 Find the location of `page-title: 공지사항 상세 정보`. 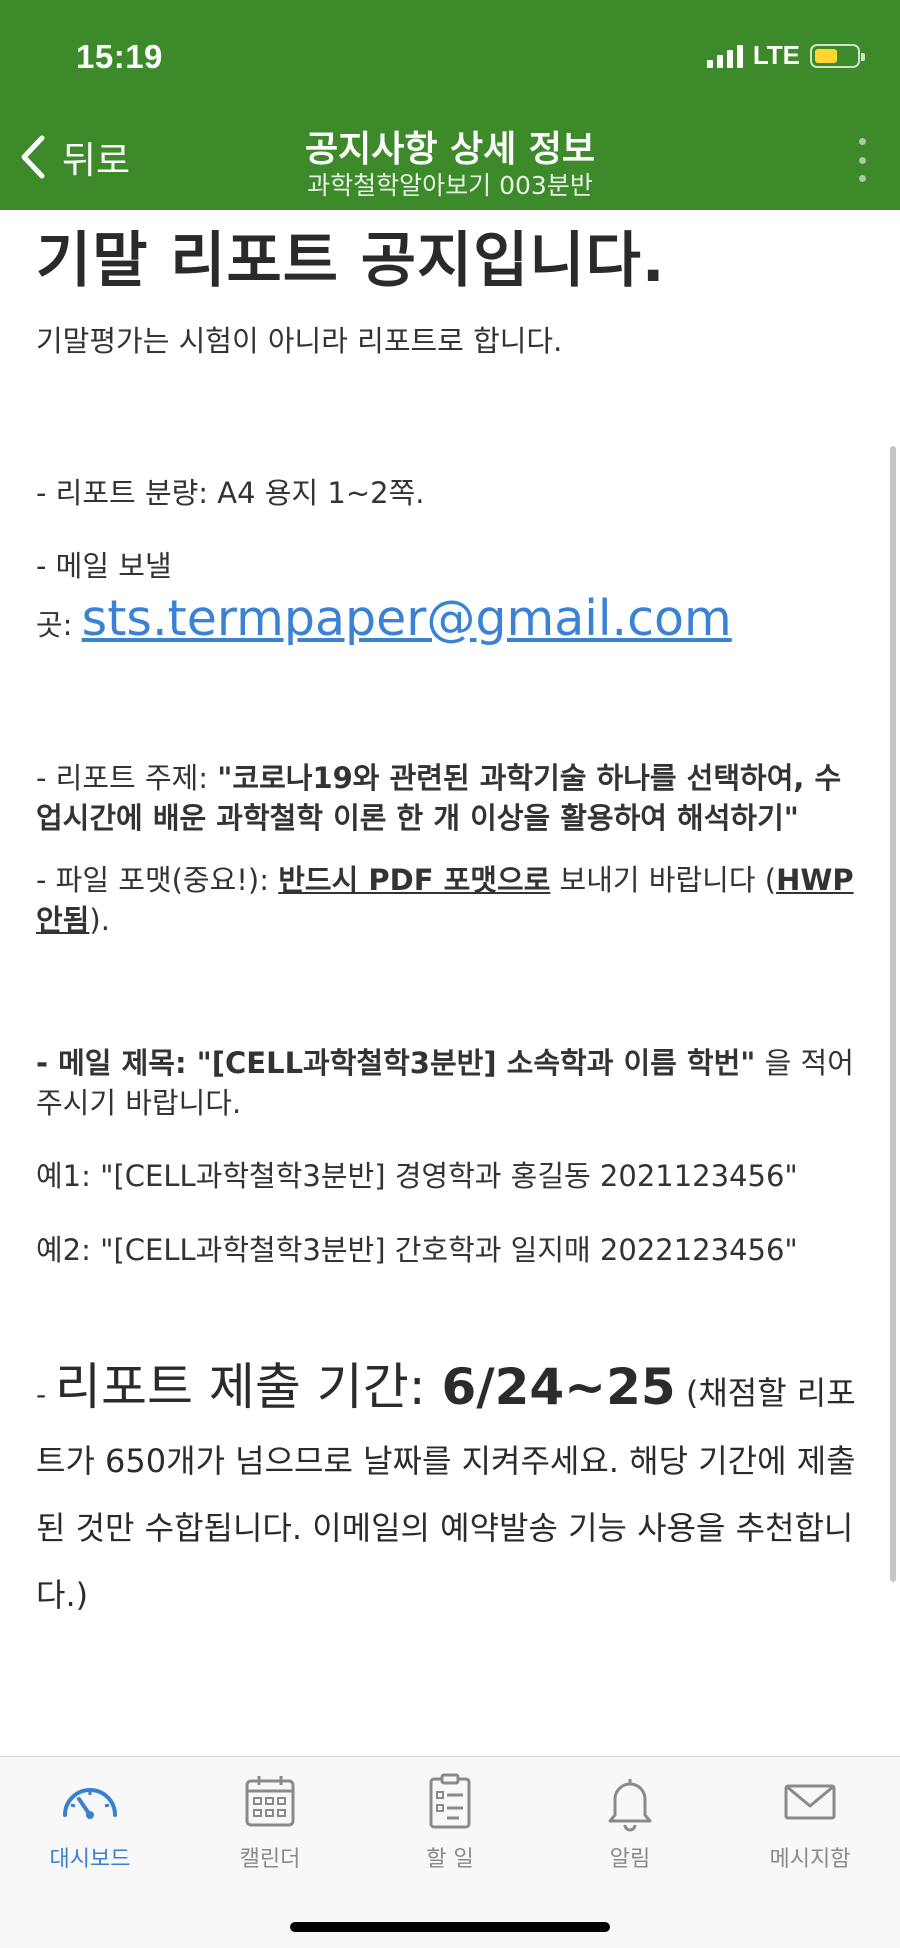

page-title: 공지사항 상세 정보 is located at coordinates (450, 149).